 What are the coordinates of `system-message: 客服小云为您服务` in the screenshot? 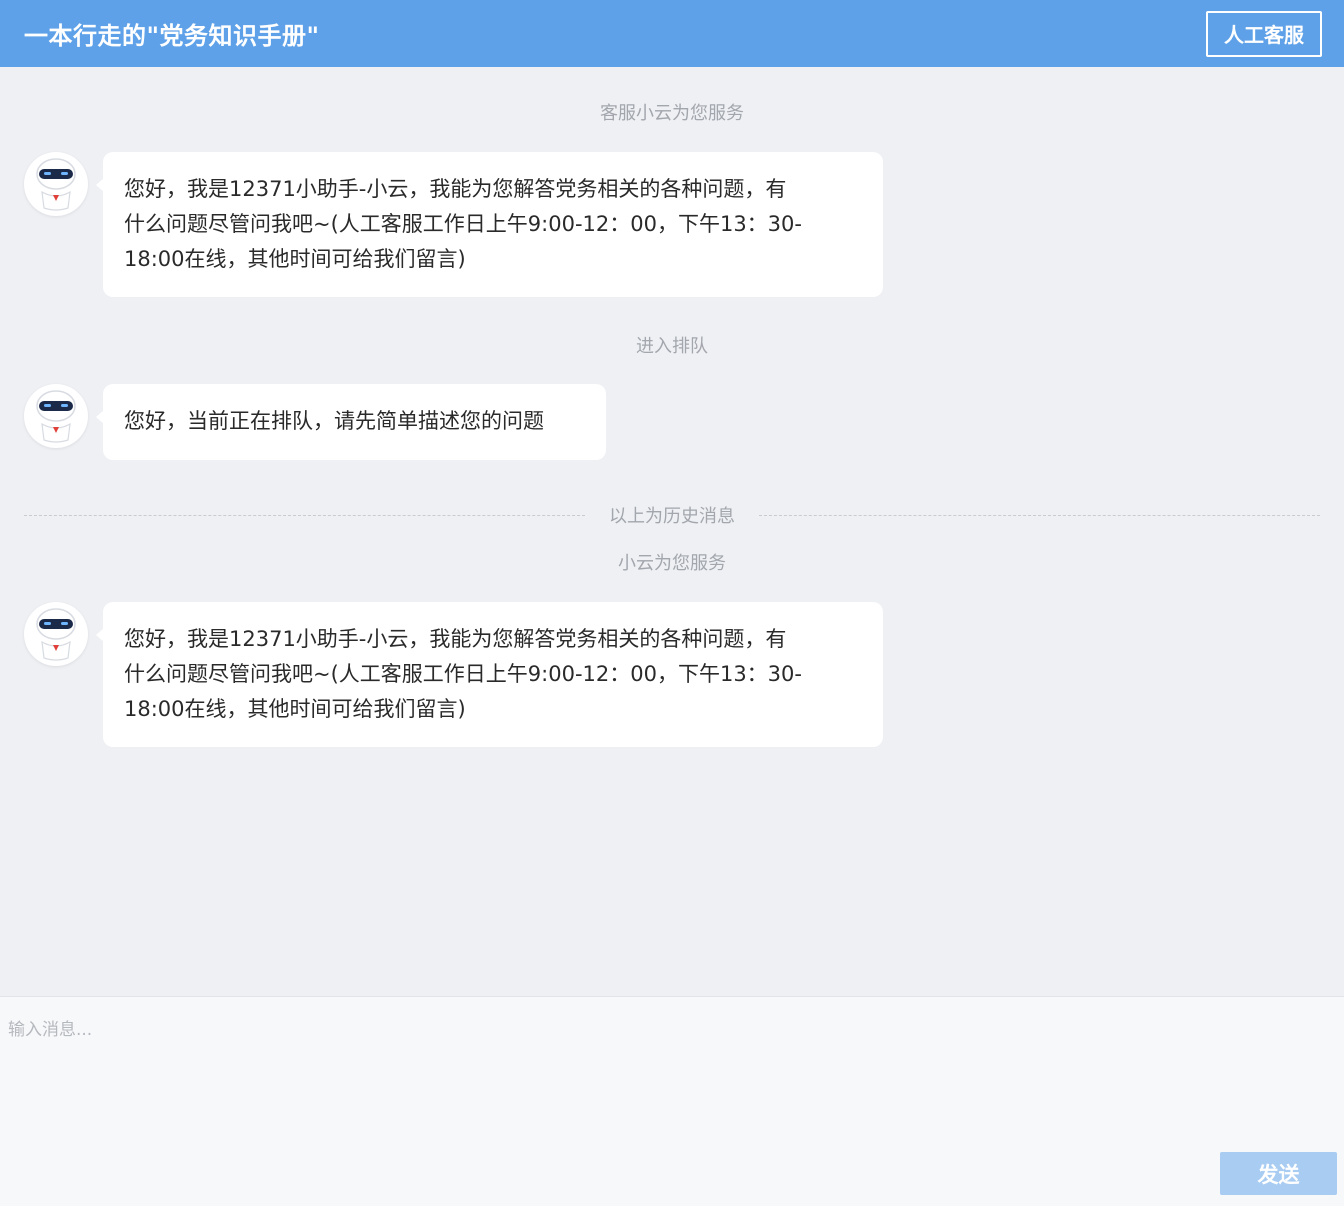 It's located at (672, 113).